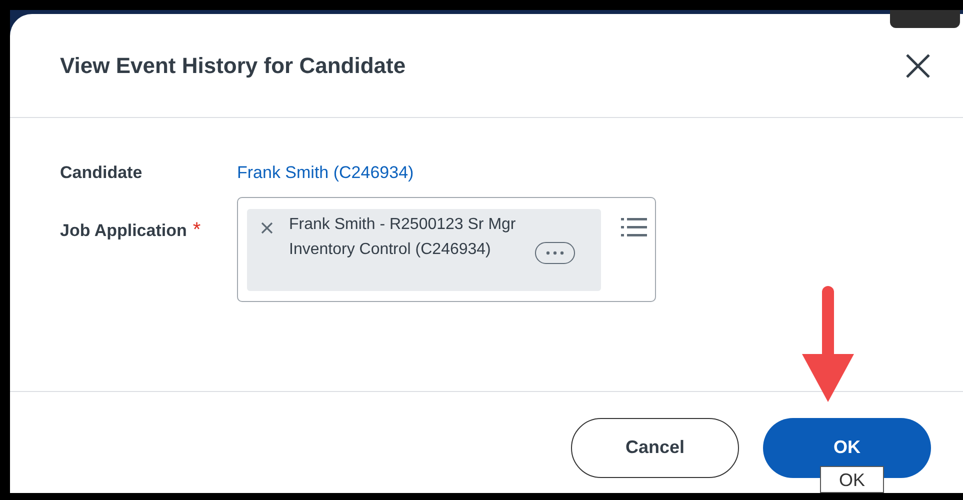  What do you see at coordinates (233, 66) in the screenshot?
I see `dialog-title: View Event History for Candidate` at bounding box center [233, 66].